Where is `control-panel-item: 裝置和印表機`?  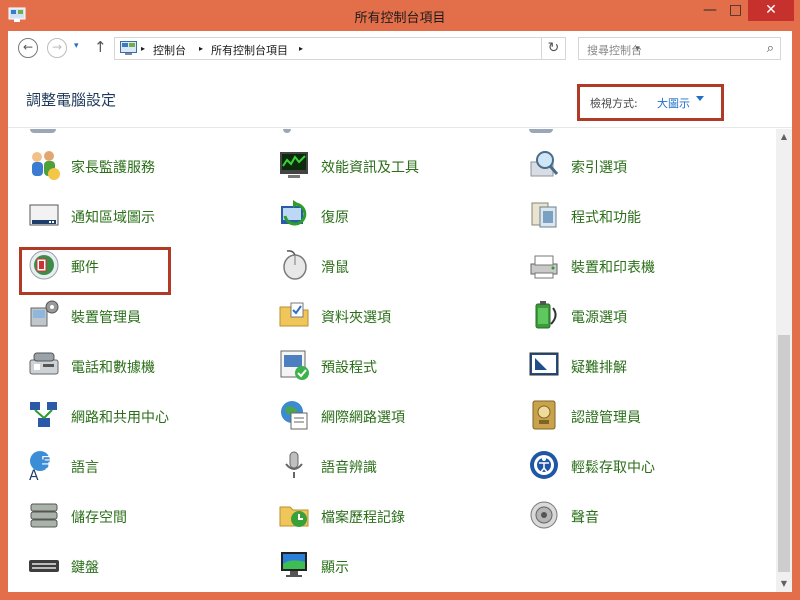
control-panel-item: 裝置和印表機 is located at coordinates (642, 268).